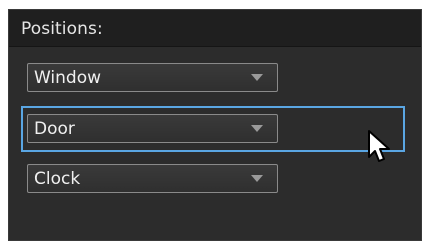  I want to click on position-row-door: Door, so click(152, 128).